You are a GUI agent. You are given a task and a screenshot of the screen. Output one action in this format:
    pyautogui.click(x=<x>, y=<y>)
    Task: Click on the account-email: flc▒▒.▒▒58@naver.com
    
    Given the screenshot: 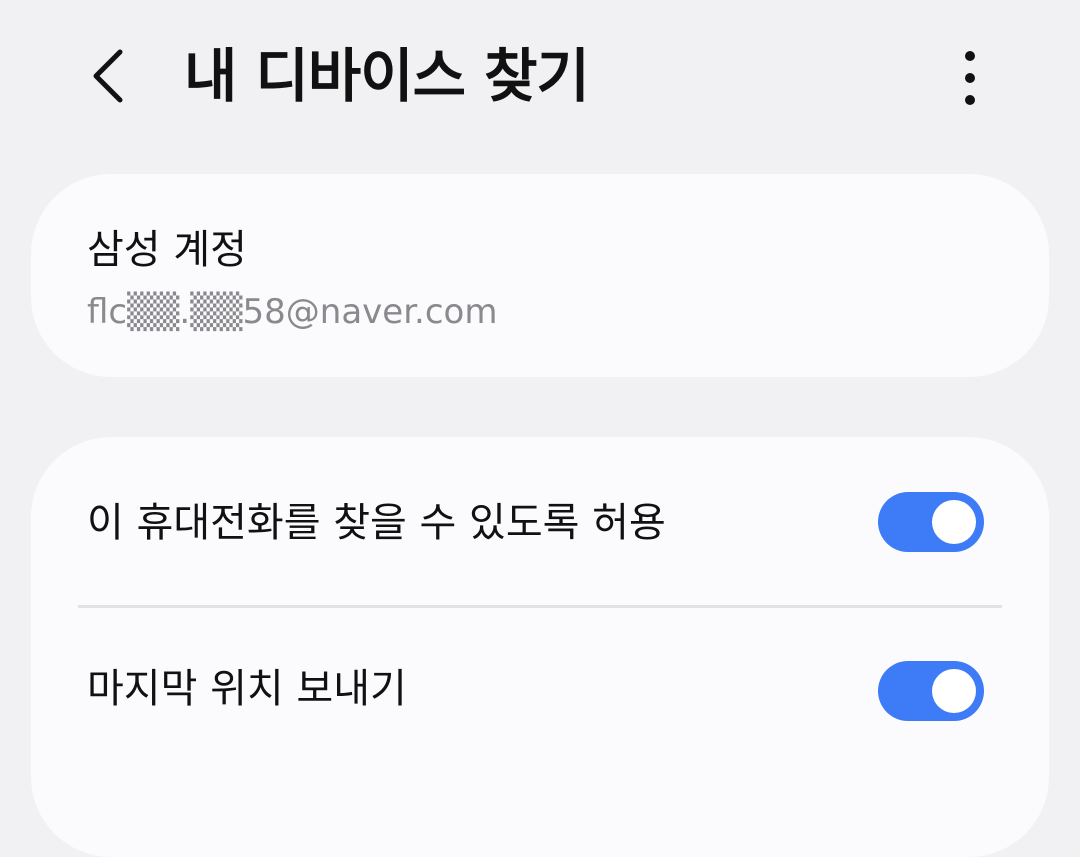 What is the action you would take?
    pyautogui.click(x=292, y=312)
    